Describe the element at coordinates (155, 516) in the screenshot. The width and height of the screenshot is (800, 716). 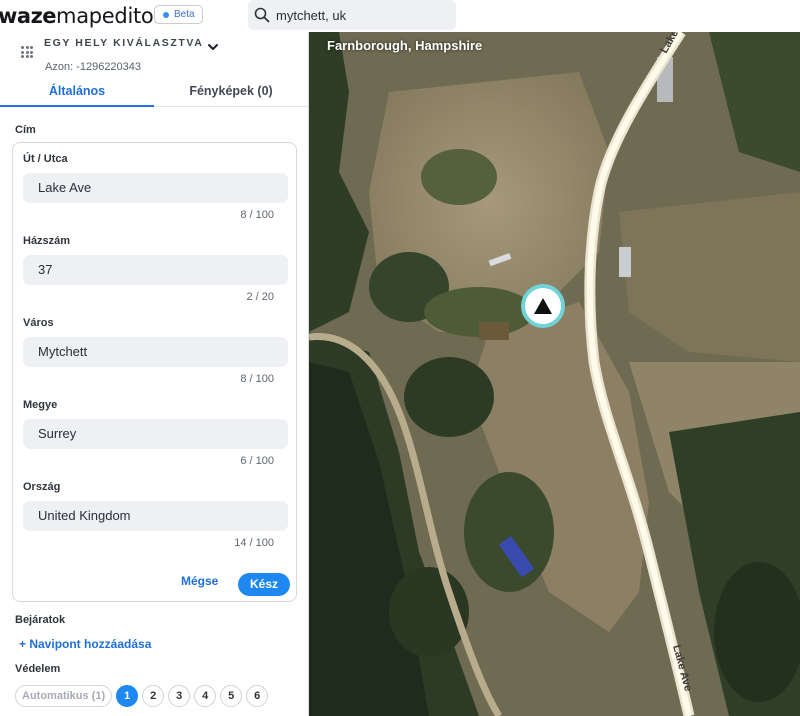
I see `country-input: United Kingdom` at that location.